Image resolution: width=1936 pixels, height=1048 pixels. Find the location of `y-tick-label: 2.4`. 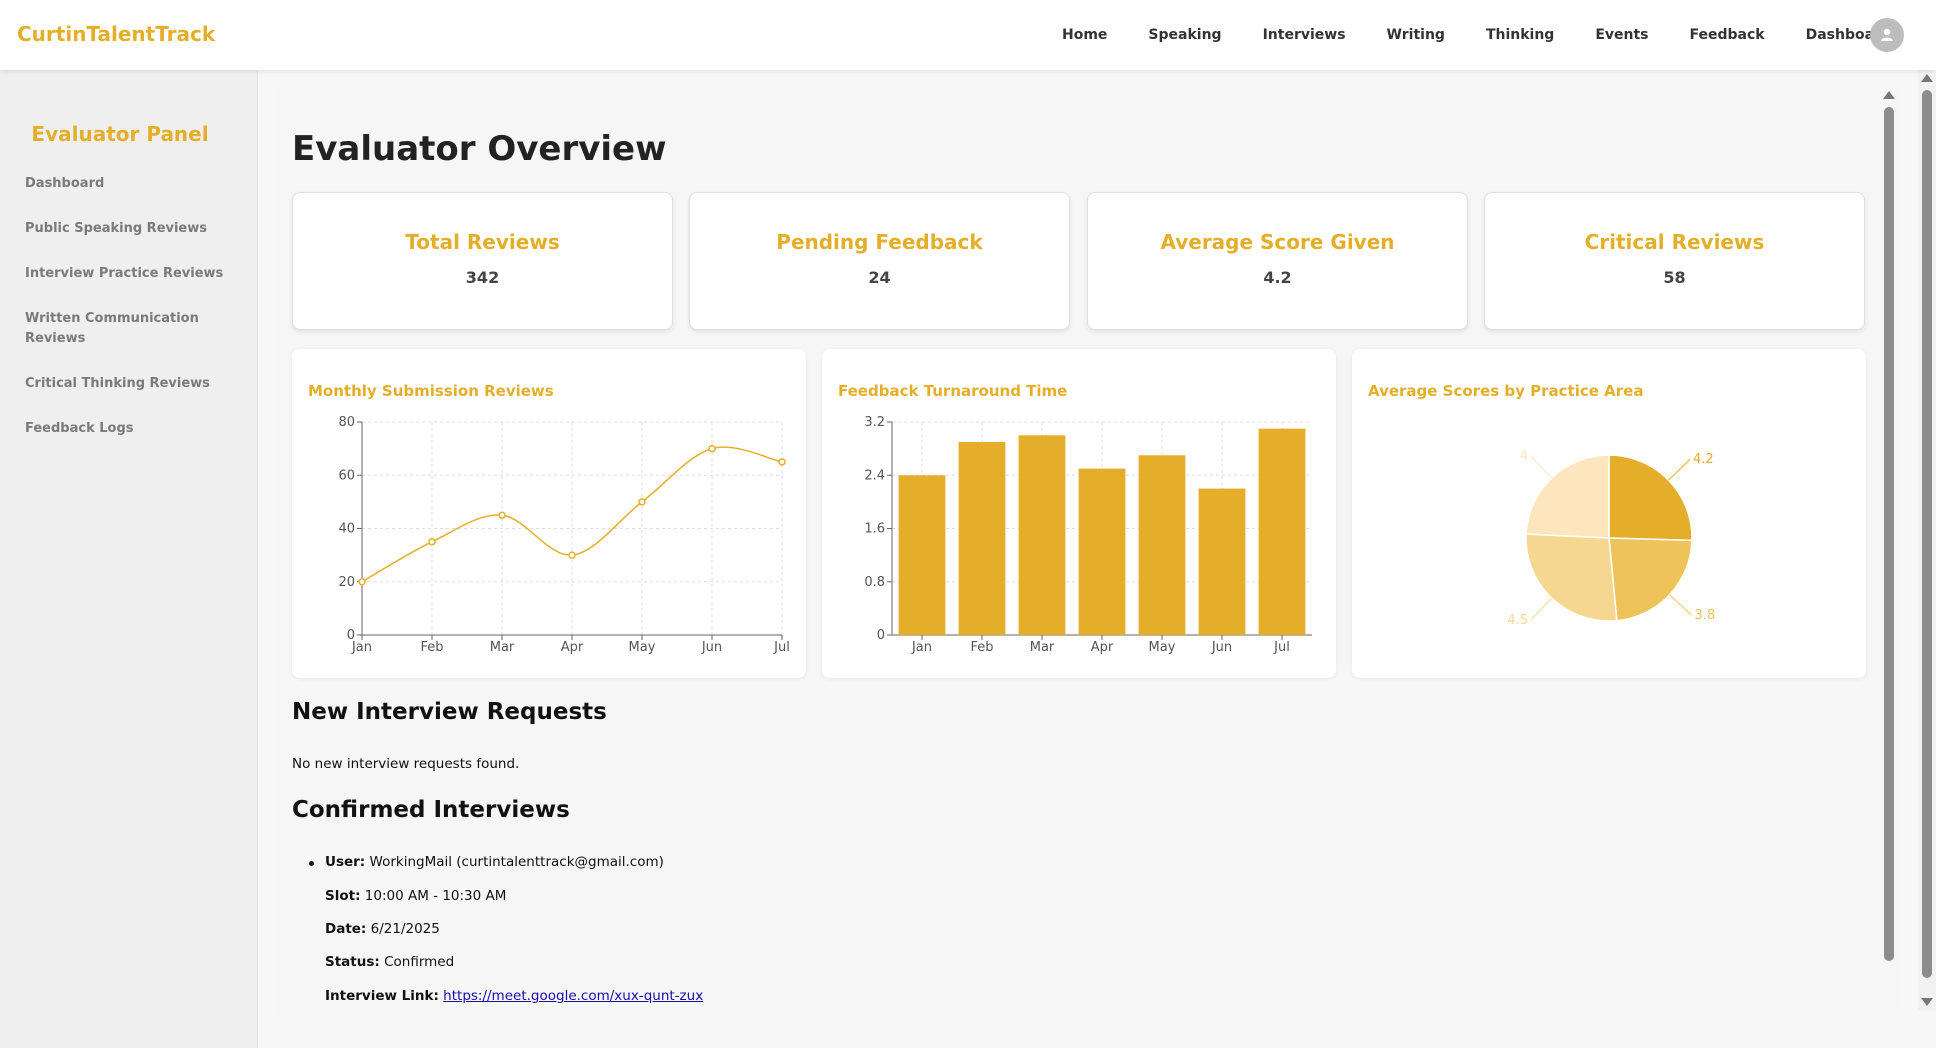

y-tick-label: 2.4 is located at coordinates (874, 475).